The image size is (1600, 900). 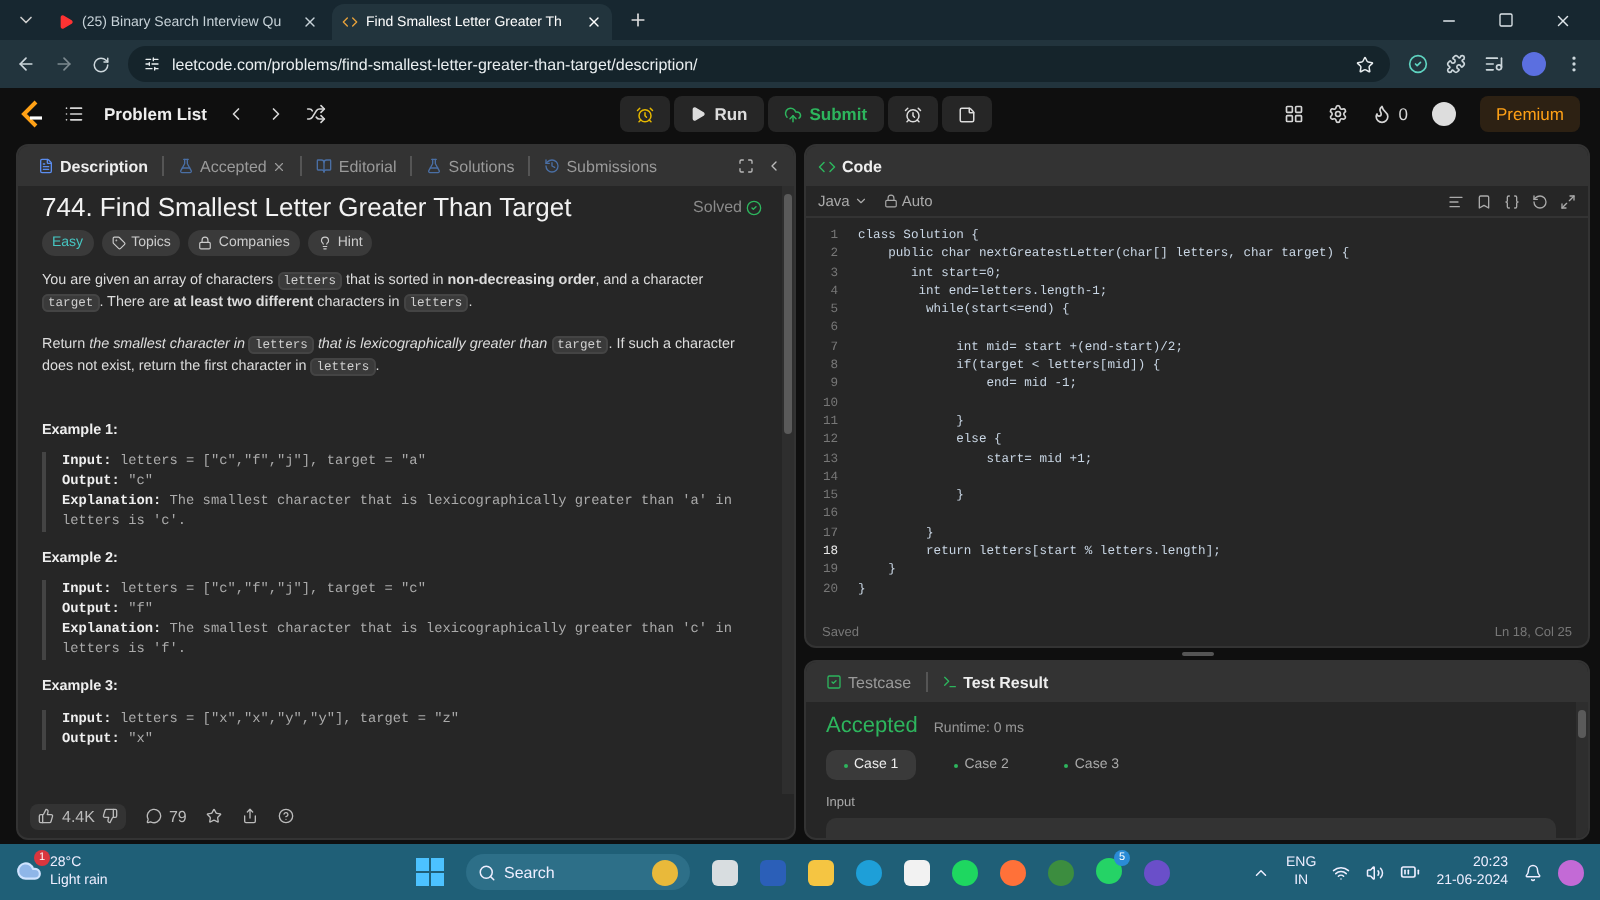 I want to click on terminal-icon, so click(x=949, y=682).